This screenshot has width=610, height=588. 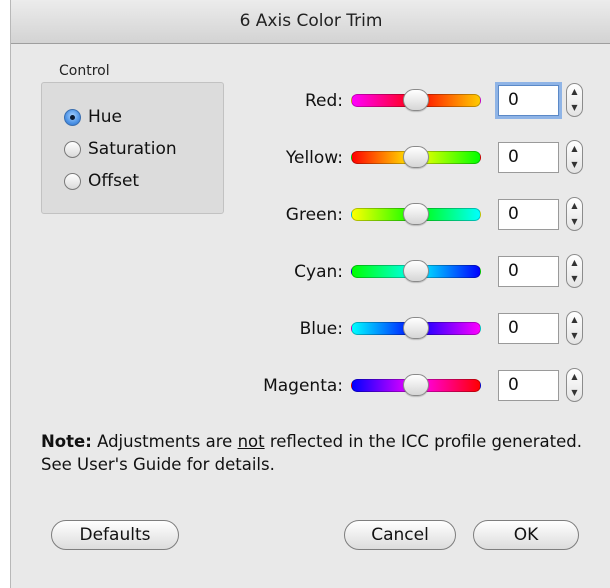 I want to click on ok-button: OK, so click(x=526, y=535).